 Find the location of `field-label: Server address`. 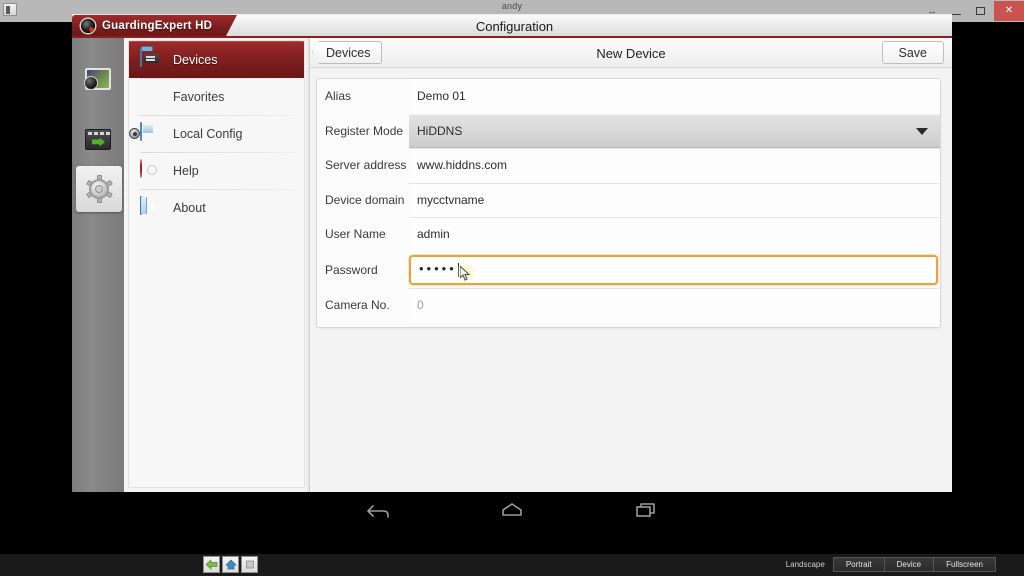

field-label: Server address is located at coordinates (366, 165).